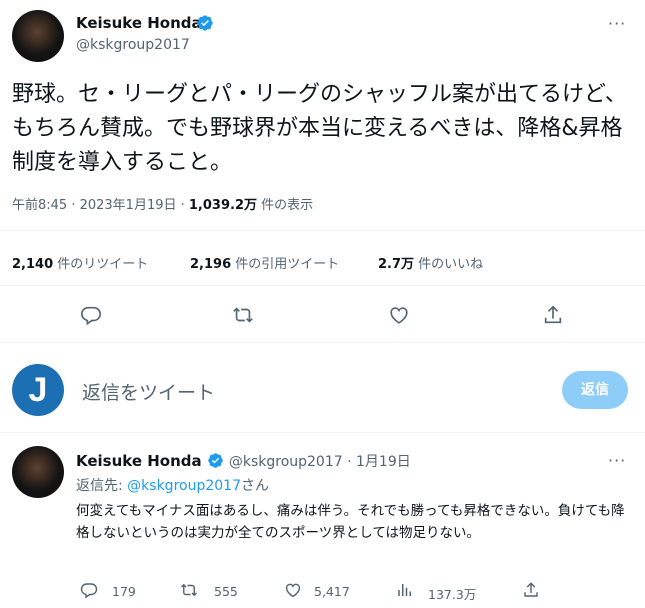 The height and width of the screenshot is (608, 645). I want to click on quotes-count: 2,196, so click(211, 264).